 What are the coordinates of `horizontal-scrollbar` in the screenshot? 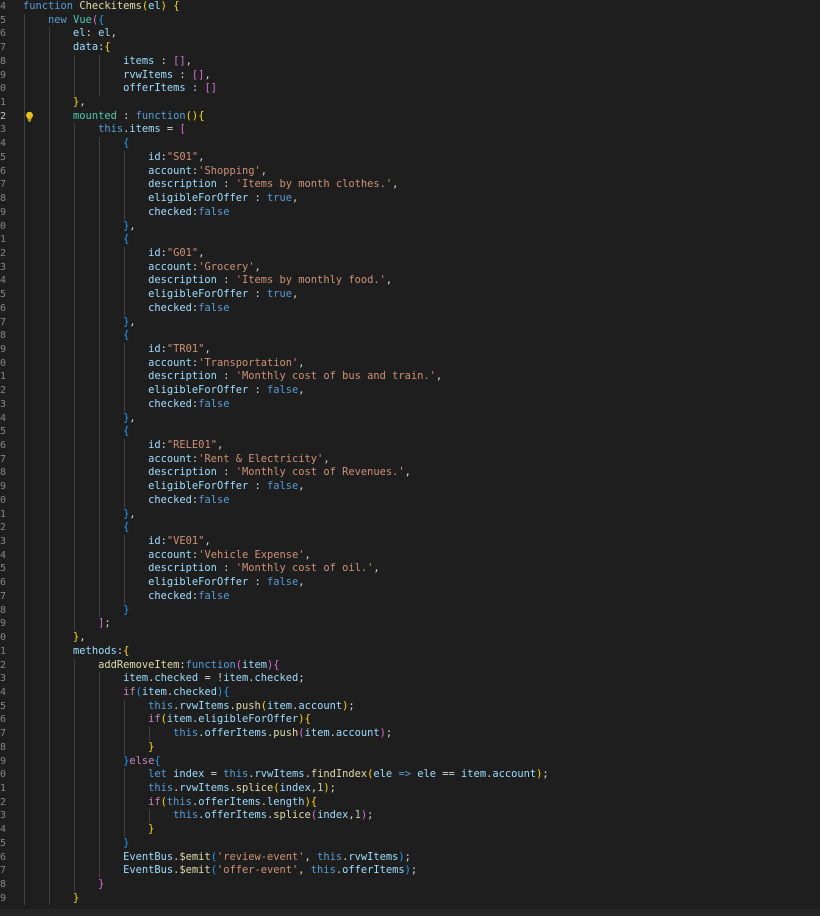 It's located at (410, 912).